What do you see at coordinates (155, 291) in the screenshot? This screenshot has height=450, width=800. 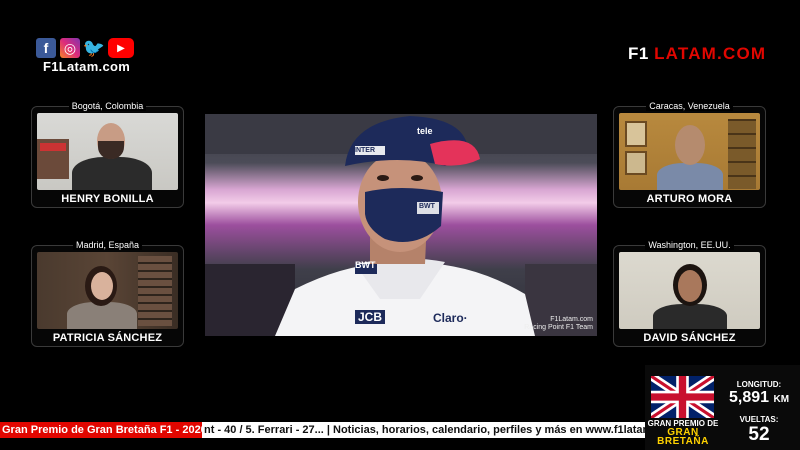 I see `bookshelf` at bounding box center [155, 291].